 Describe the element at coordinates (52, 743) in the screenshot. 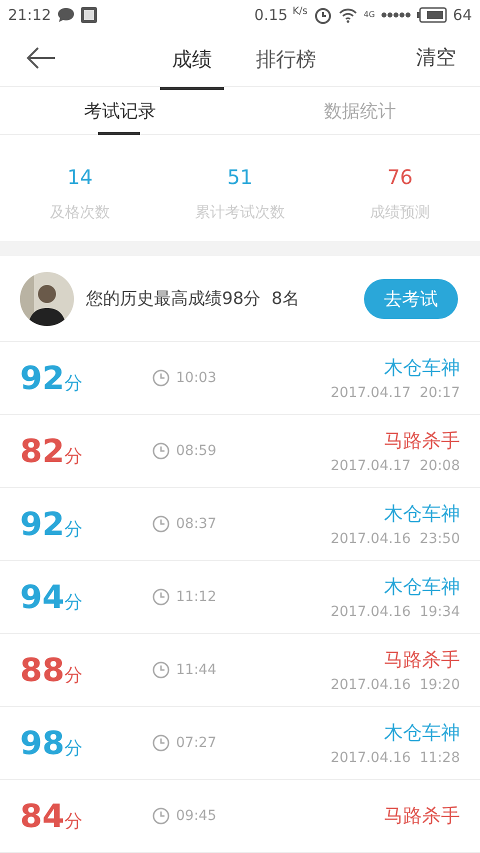

I see `score: 98分` at that location.